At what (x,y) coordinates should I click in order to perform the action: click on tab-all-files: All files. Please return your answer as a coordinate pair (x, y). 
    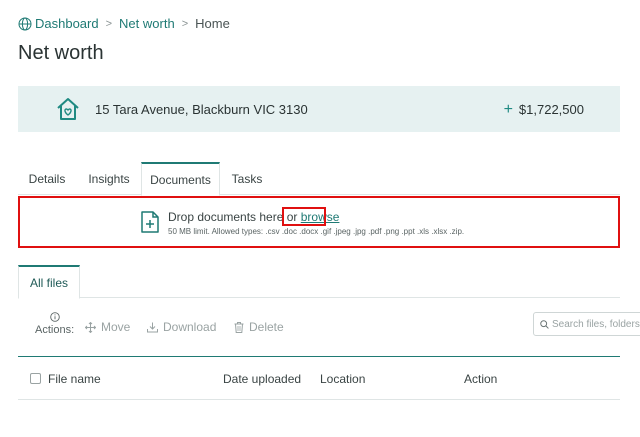
    Looking at the image, I should click on (49, 282).